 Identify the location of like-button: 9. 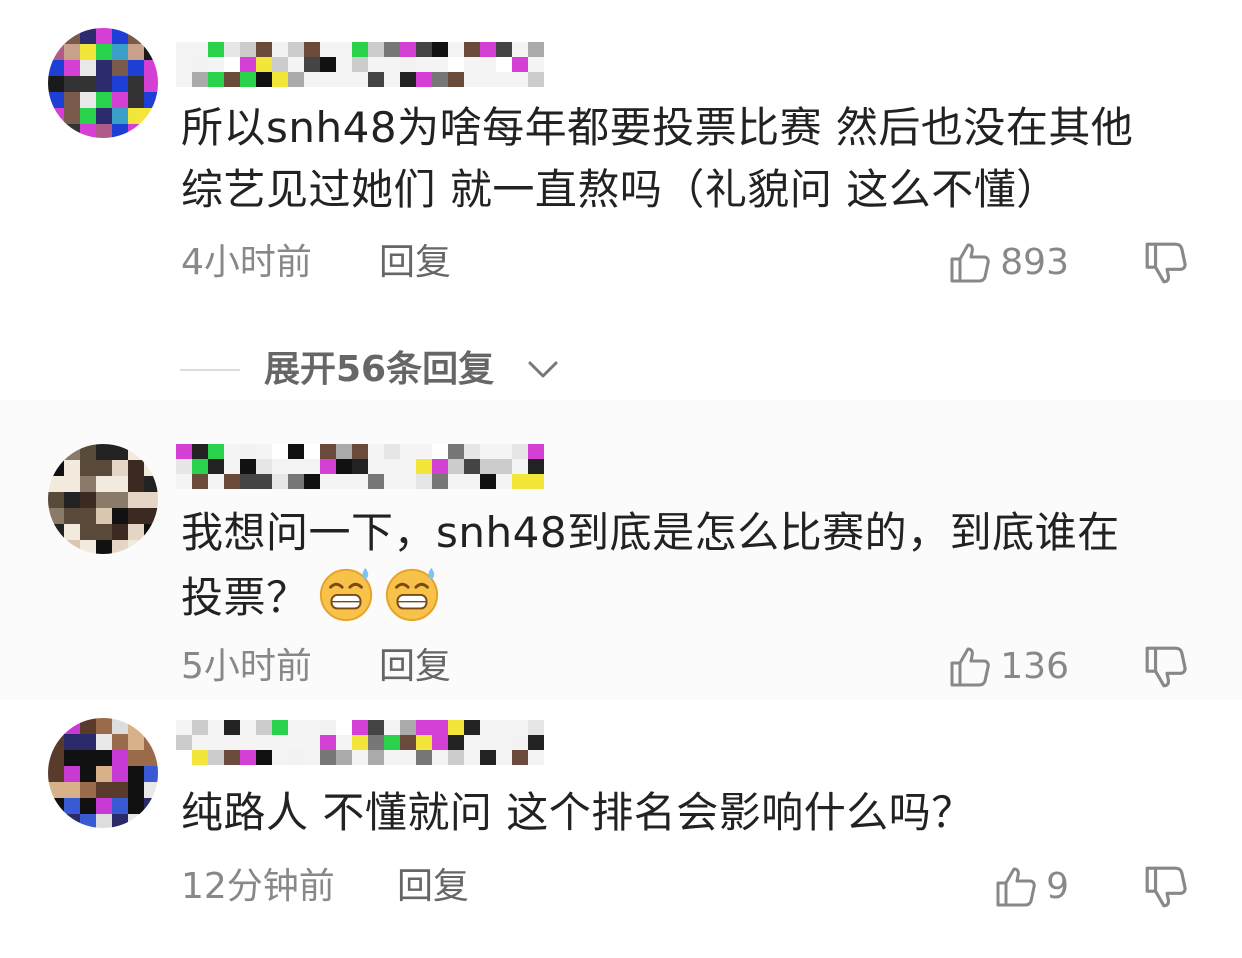
(1031, 887).